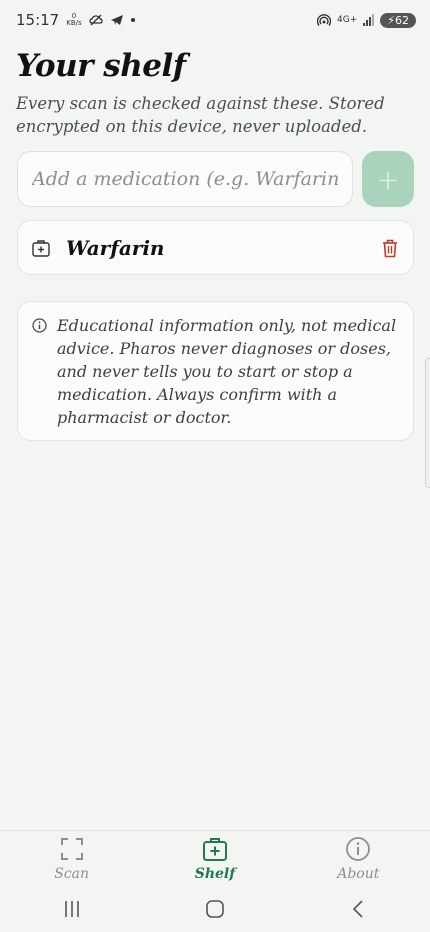  Describe the element at coordinates (215, 874) in the screenshot. I see `nav-shelf-label: Shelf` at that location.